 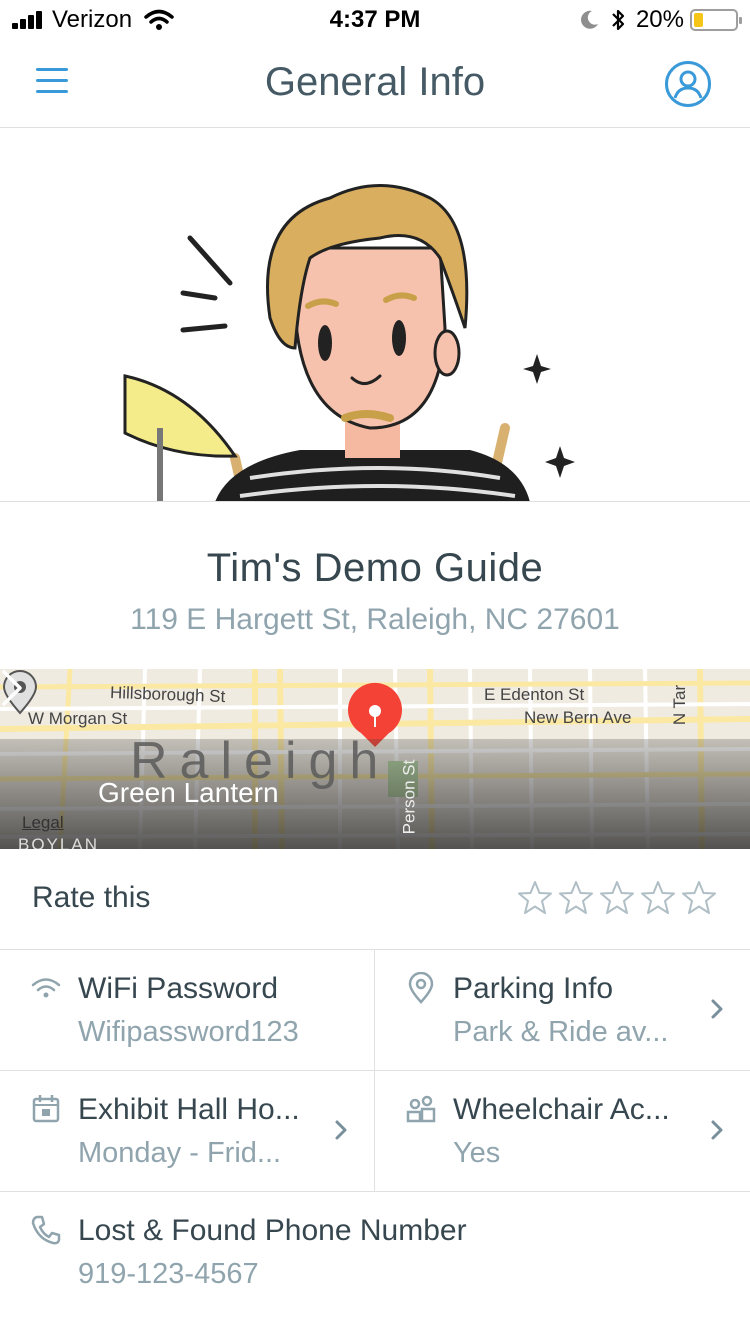 I want to click on map-legal-link: Legal, so click(x=43, y=823).